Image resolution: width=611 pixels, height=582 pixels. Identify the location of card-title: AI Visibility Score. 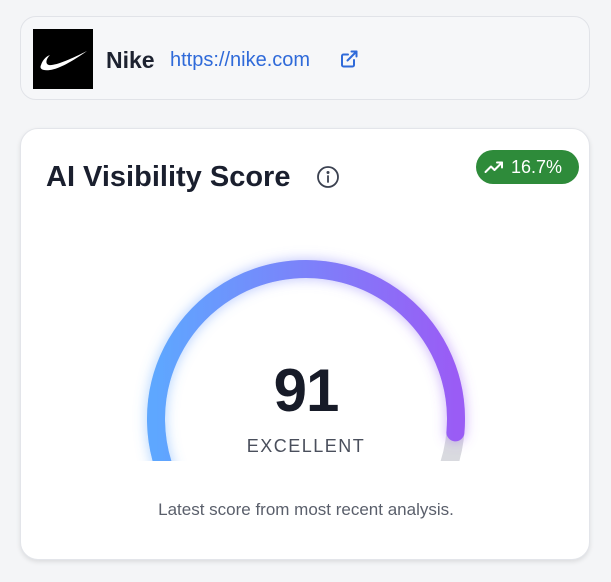
(168, 177).